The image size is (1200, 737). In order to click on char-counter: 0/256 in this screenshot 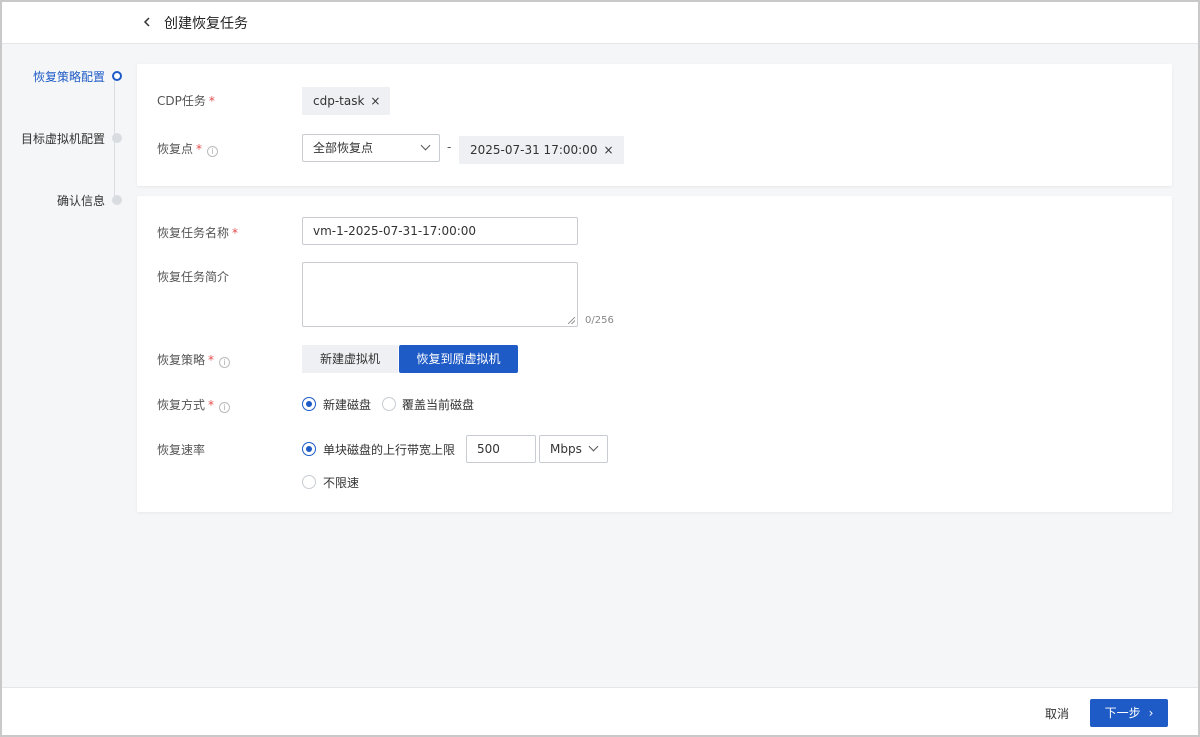, I will do `click(599, 320)`.